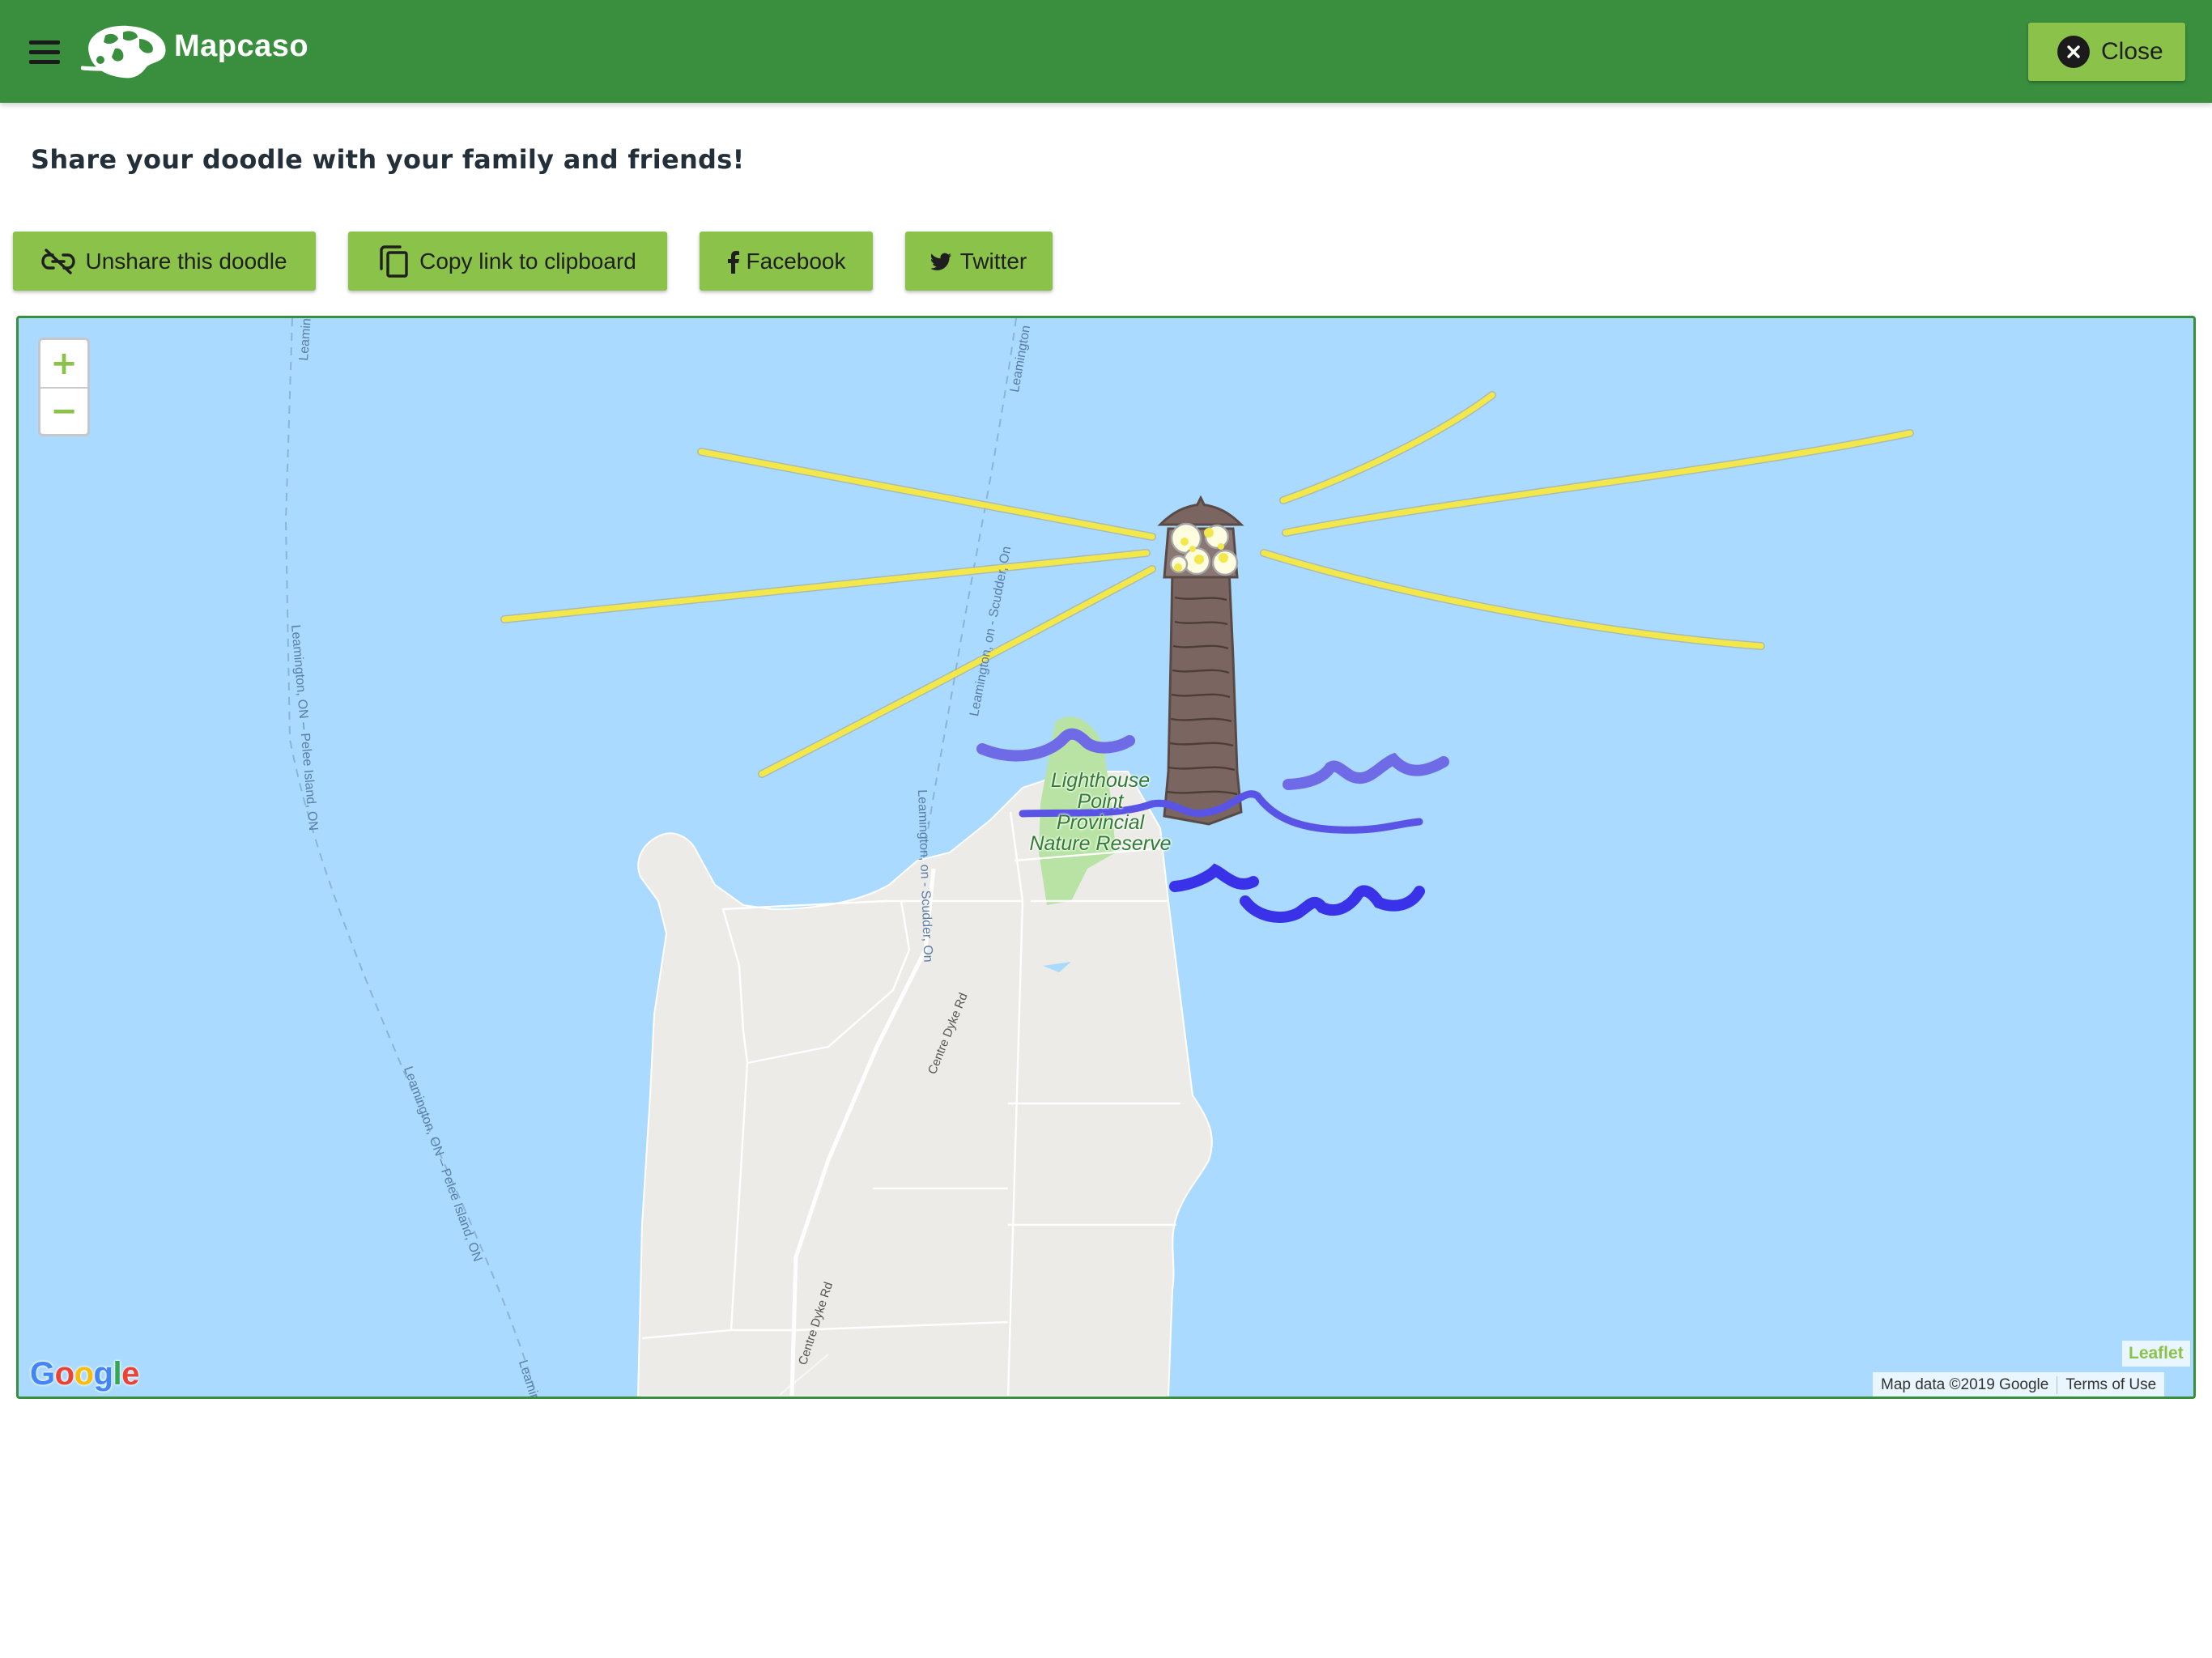 The height and width of the screenshot is (1658, 2212). Describe the element at coordinates (186, 261) in the screenshot. I see `unshare-button-label: Unshare this doodle` at that location.